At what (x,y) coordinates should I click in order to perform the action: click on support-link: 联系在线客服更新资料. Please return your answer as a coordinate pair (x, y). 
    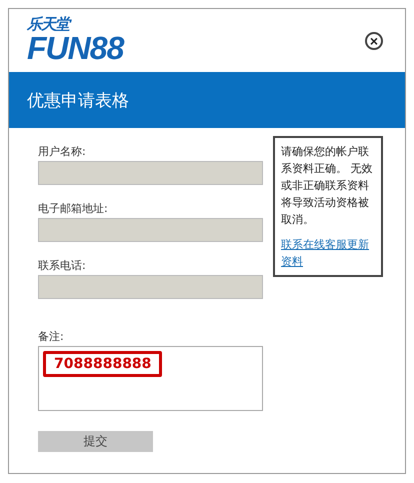
    Looking at the image, I should click on (328, 253).